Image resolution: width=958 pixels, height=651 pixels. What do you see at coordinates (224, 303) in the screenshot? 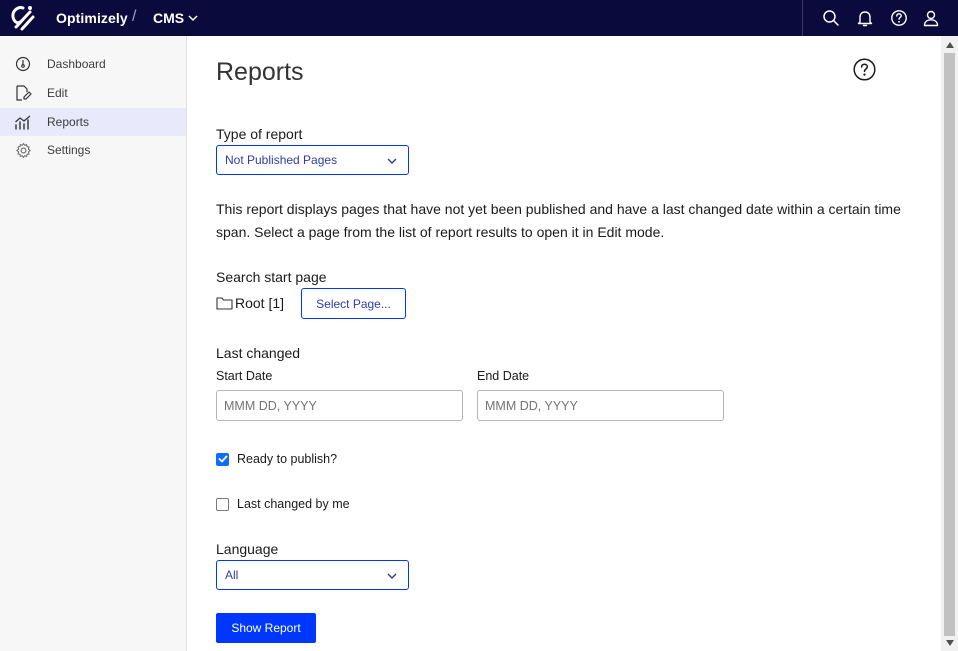
I see `folder-icon` at bounding box center [224, 303].